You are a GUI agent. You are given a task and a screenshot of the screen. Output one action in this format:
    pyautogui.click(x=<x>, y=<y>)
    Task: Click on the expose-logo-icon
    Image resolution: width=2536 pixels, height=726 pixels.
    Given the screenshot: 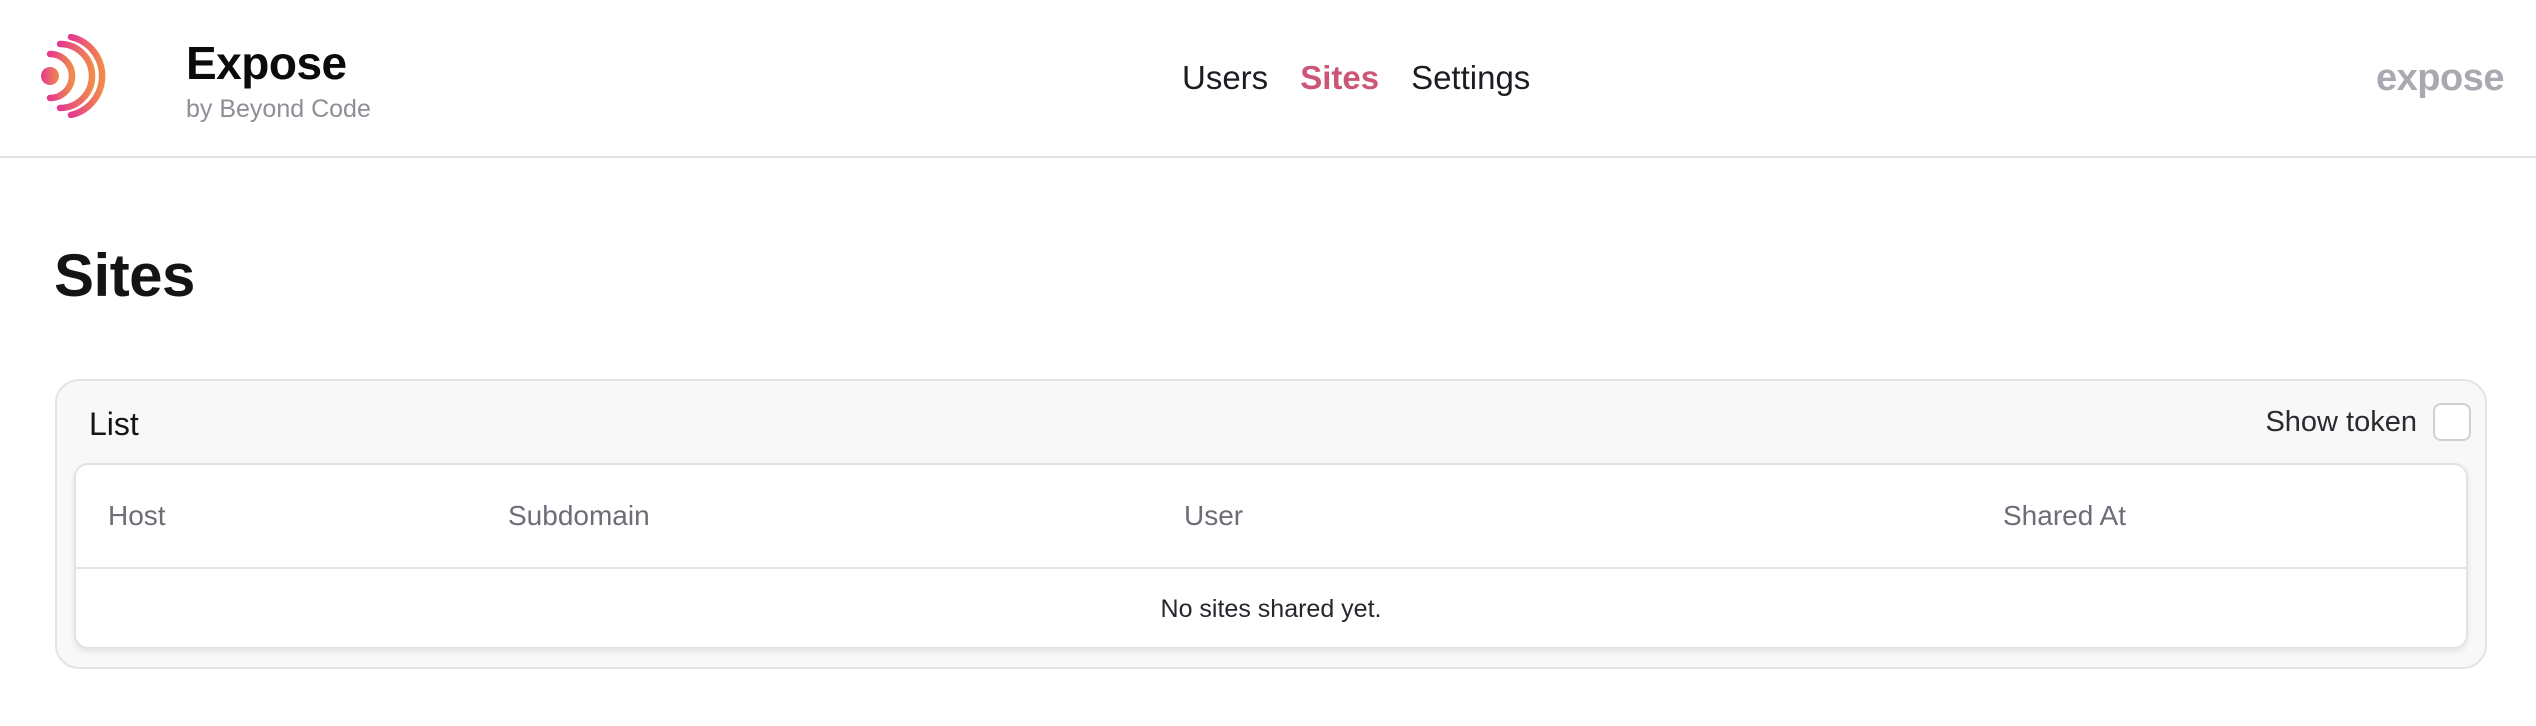 What is the action you would take?
    pyautogui.click(x=73, y=76)
    